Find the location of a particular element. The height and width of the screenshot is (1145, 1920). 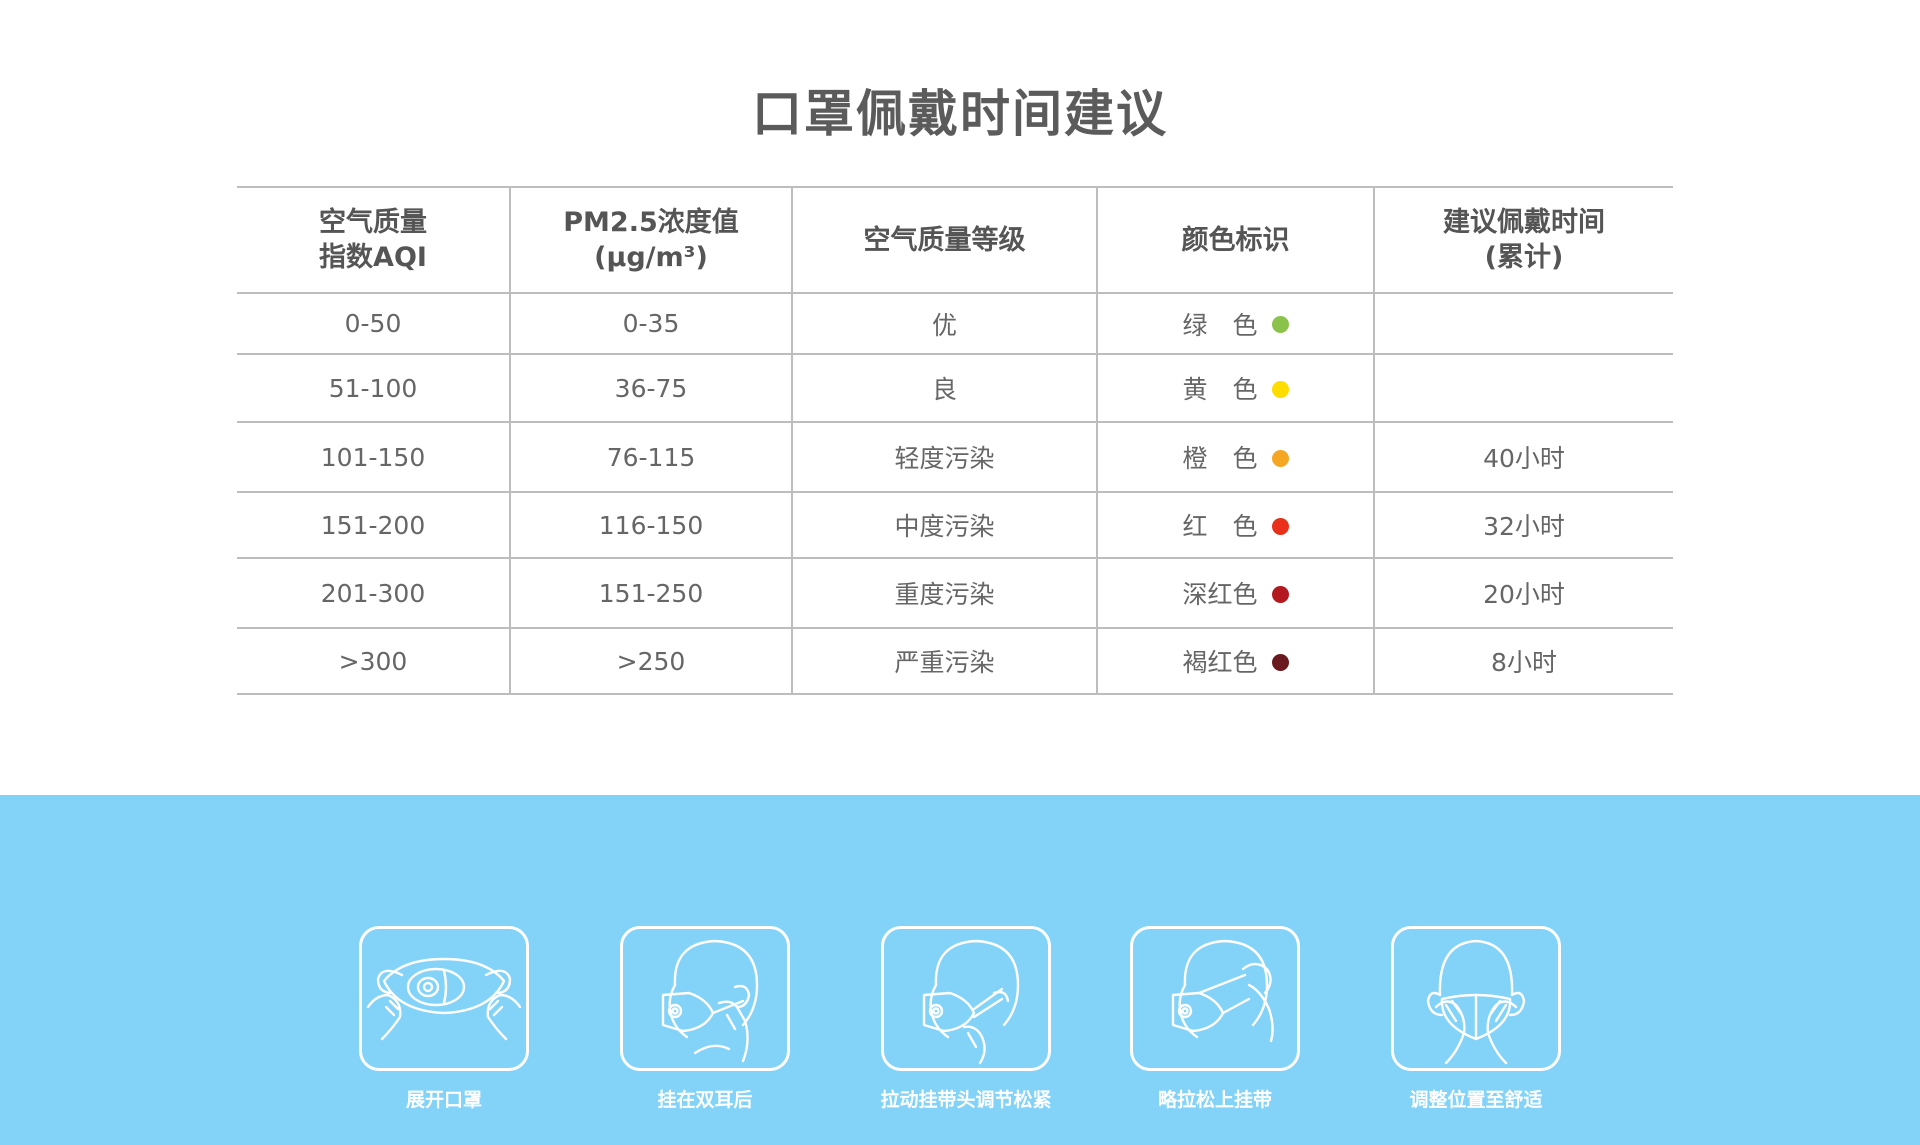

color-label: 褐红色 is located at coordinates (1220, 662).